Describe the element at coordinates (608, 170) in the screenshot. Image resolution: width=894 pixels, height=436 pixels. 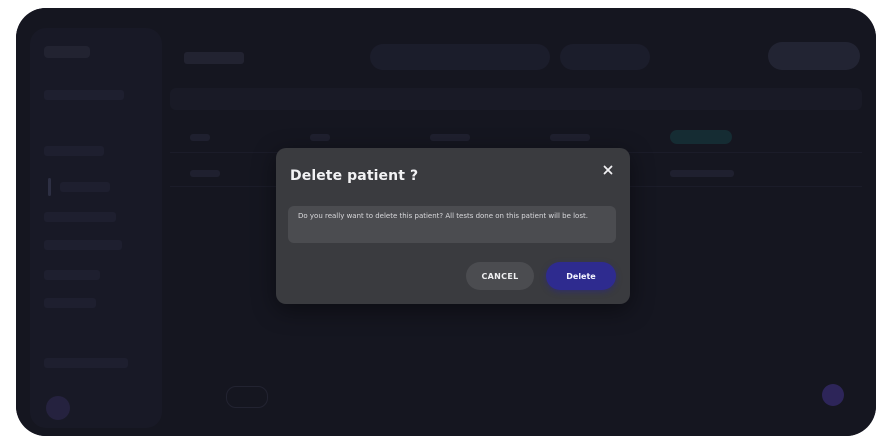
I see `close-icon` at that location.